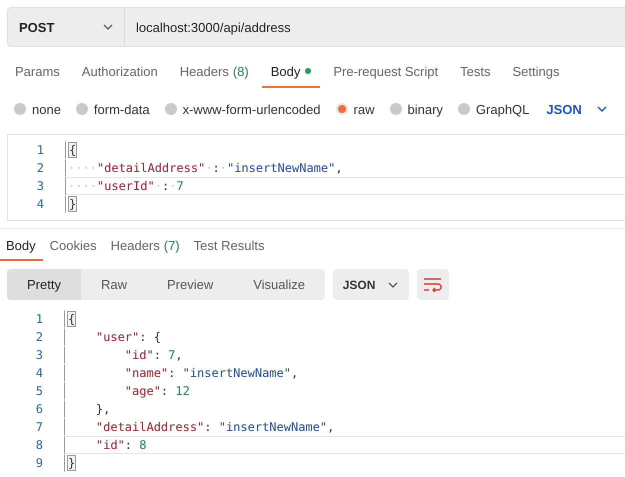  Describe the element at coordinates (21, 246) in the screenshot. I see `response-tab: Body` at that location.